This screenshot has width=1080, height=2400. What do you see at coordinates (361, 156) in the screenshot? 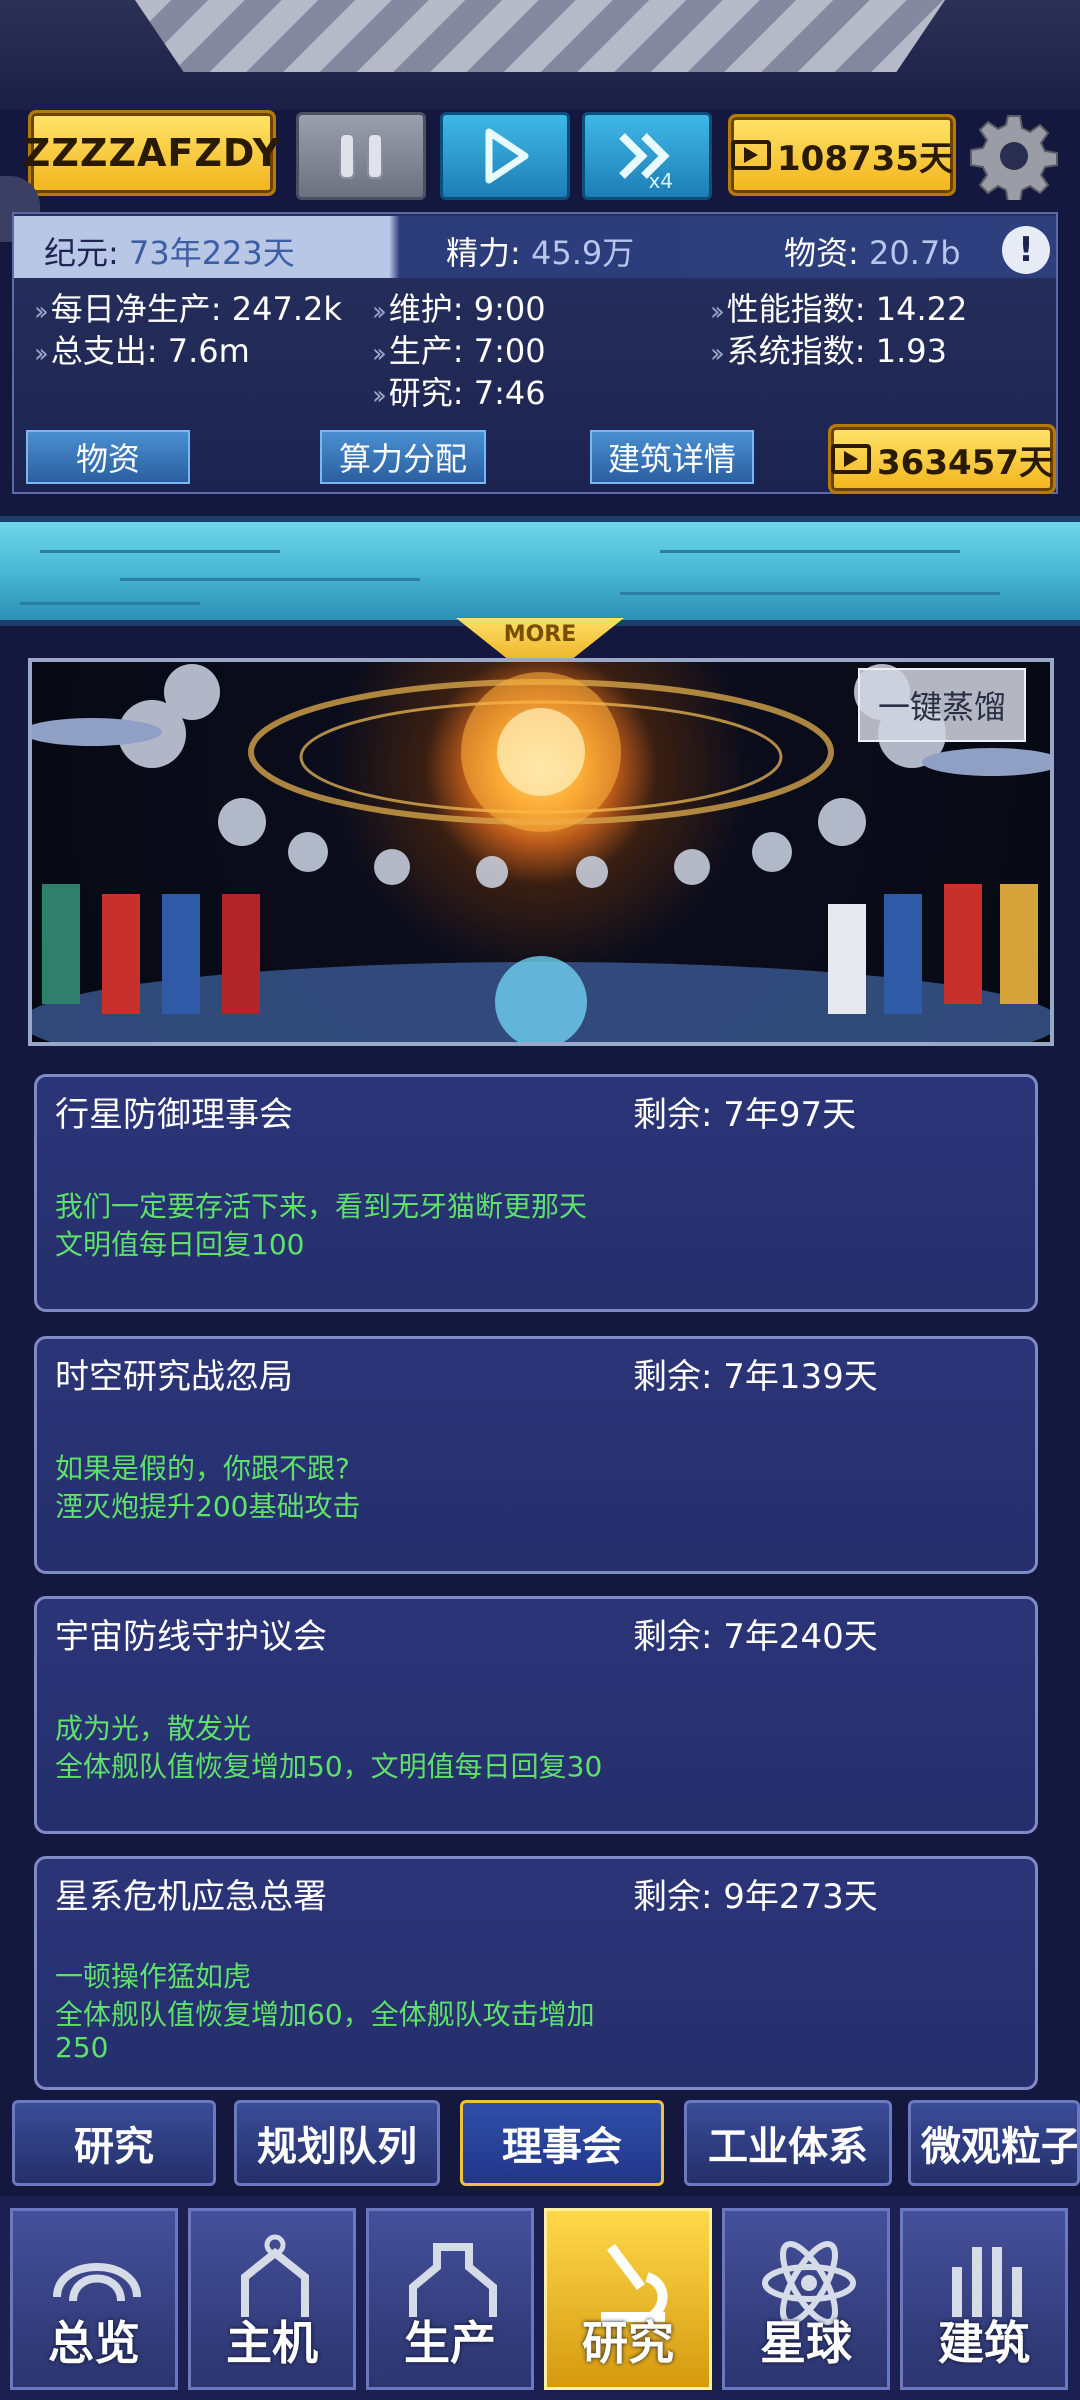
I see `pause-button` at bounding box center [361, 156].